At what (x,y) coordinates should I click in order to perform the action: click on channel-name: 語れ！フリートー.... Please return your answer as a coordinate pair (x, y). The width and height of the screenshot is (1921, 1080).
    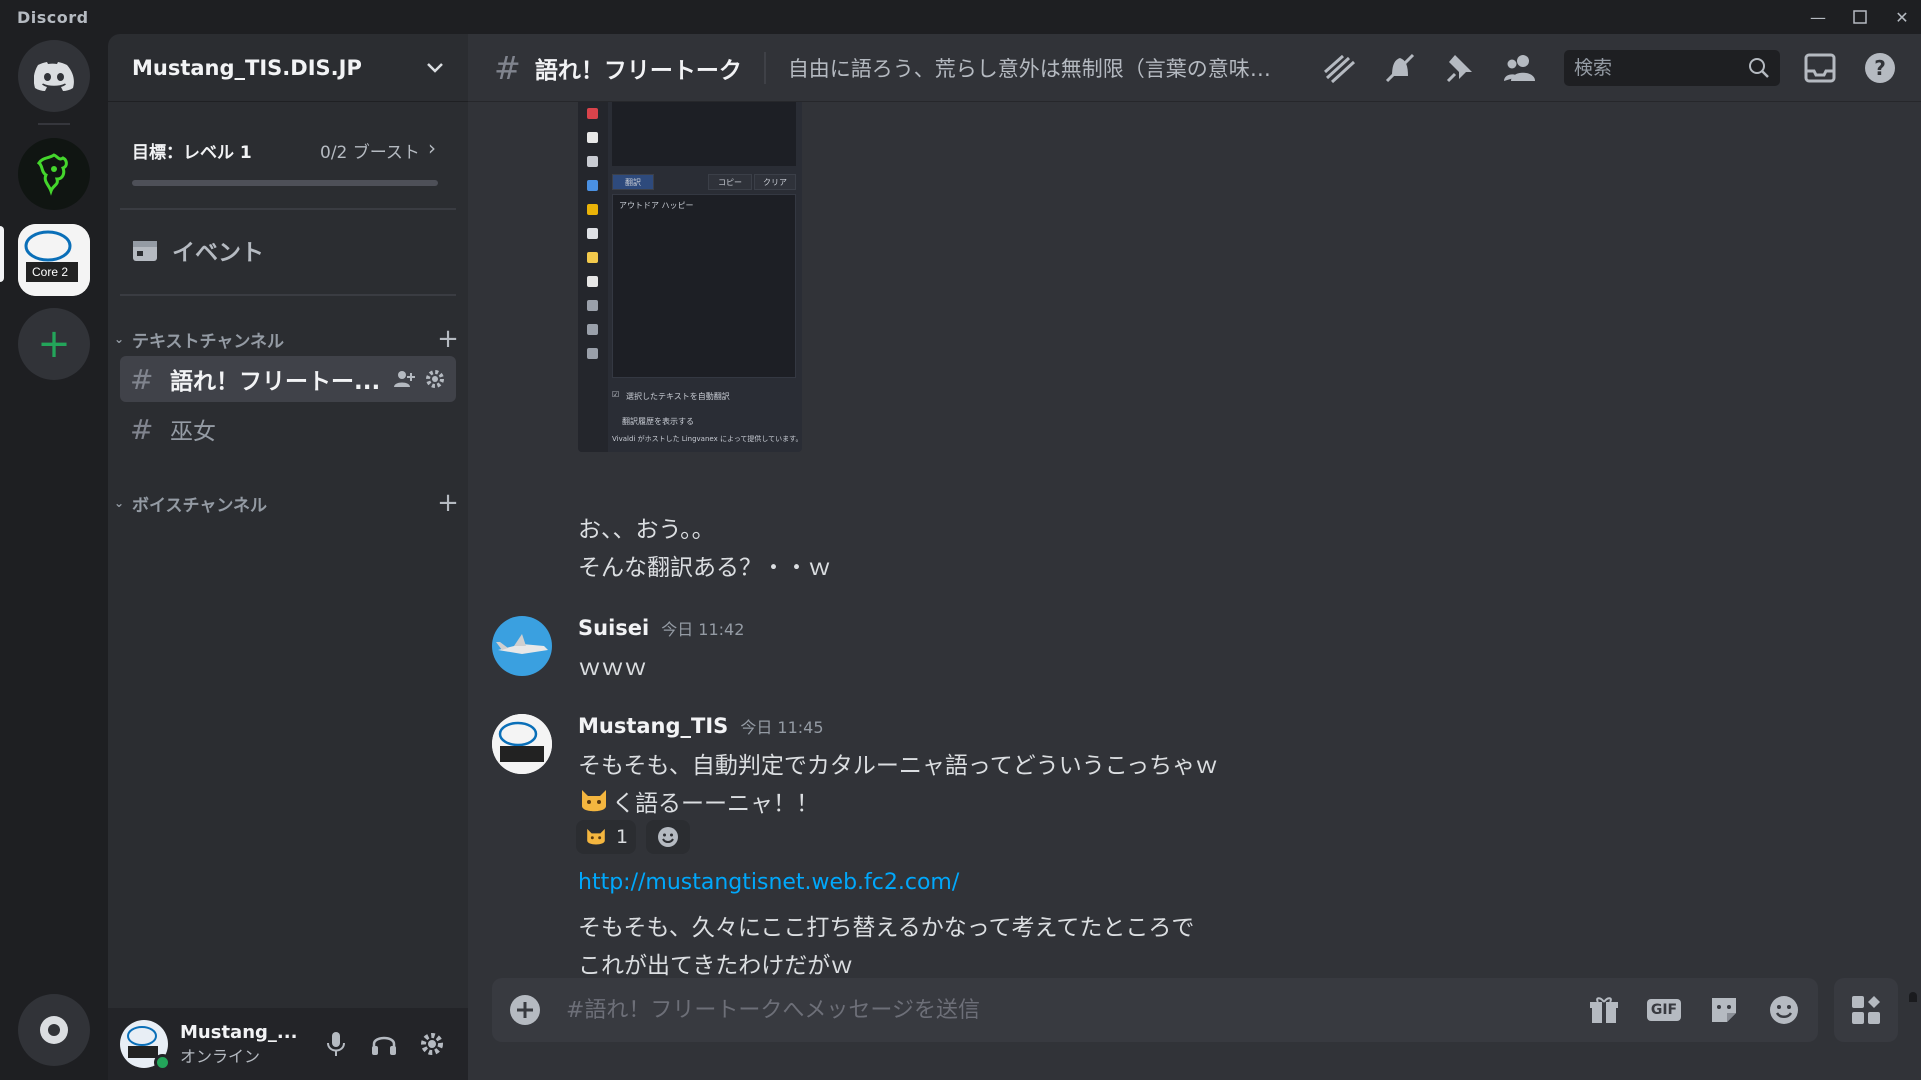
    Looking at the image, I should click on (275, 382).